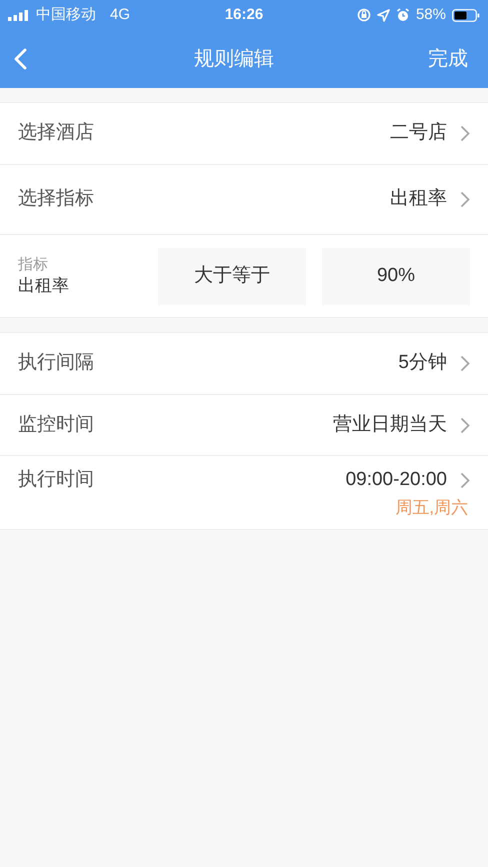  I want to click on value-selector: 5分钟, so click(434, 363).